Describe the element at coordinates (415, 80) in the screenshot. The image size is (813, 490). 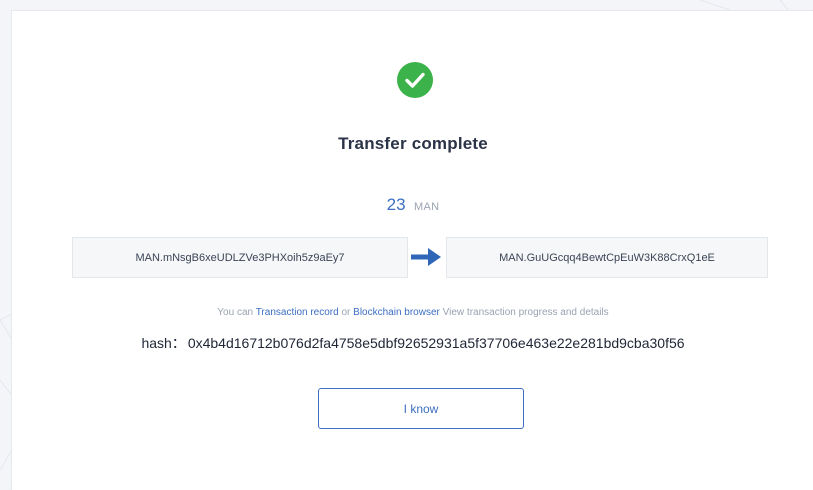
I see `check-circle-icon` at that location.